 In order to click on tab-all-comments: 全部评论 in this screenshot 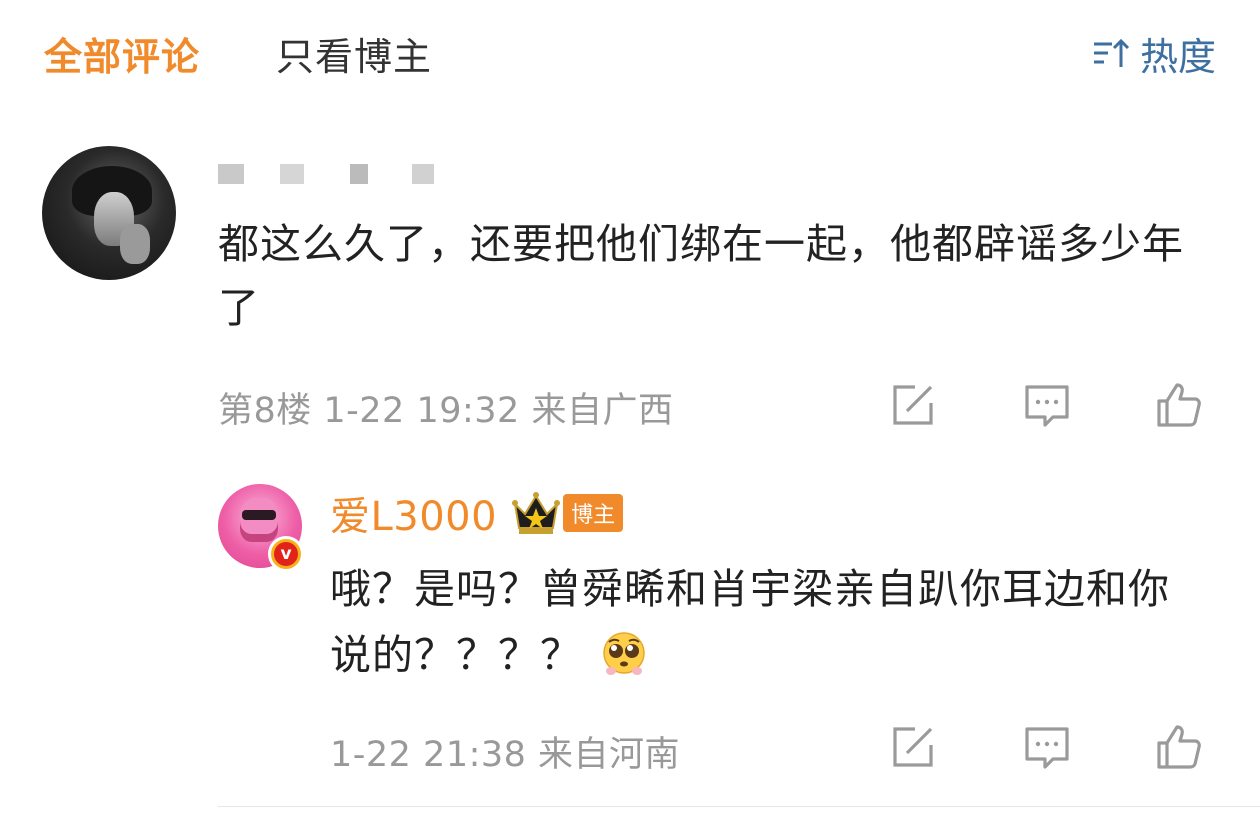, I will do `click(122, 53)`.